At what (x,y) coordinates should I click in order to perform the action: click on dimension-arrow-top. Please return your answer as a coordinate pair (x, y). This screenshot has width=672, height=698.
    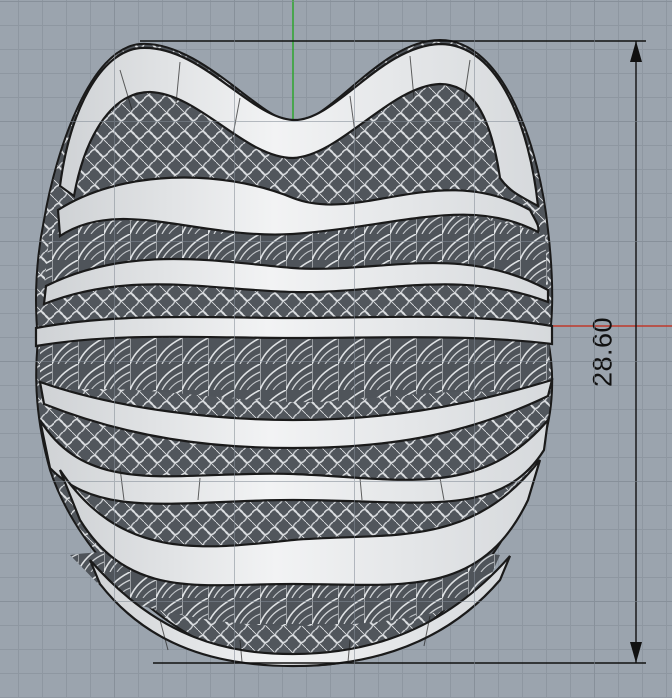
    Looking at the image, I should click on (636, 51).